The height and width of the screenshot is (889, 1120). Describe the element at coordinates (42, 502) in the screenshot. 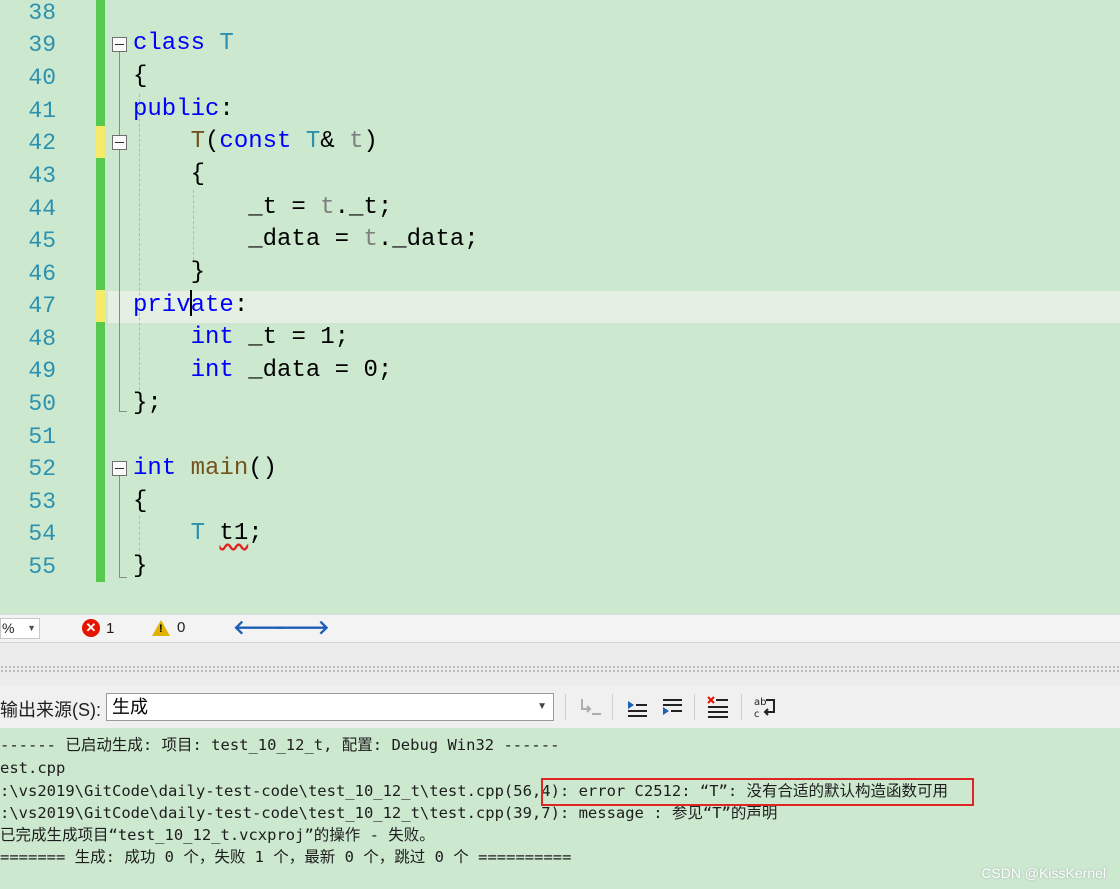

I see `line-number: 53` at that location.